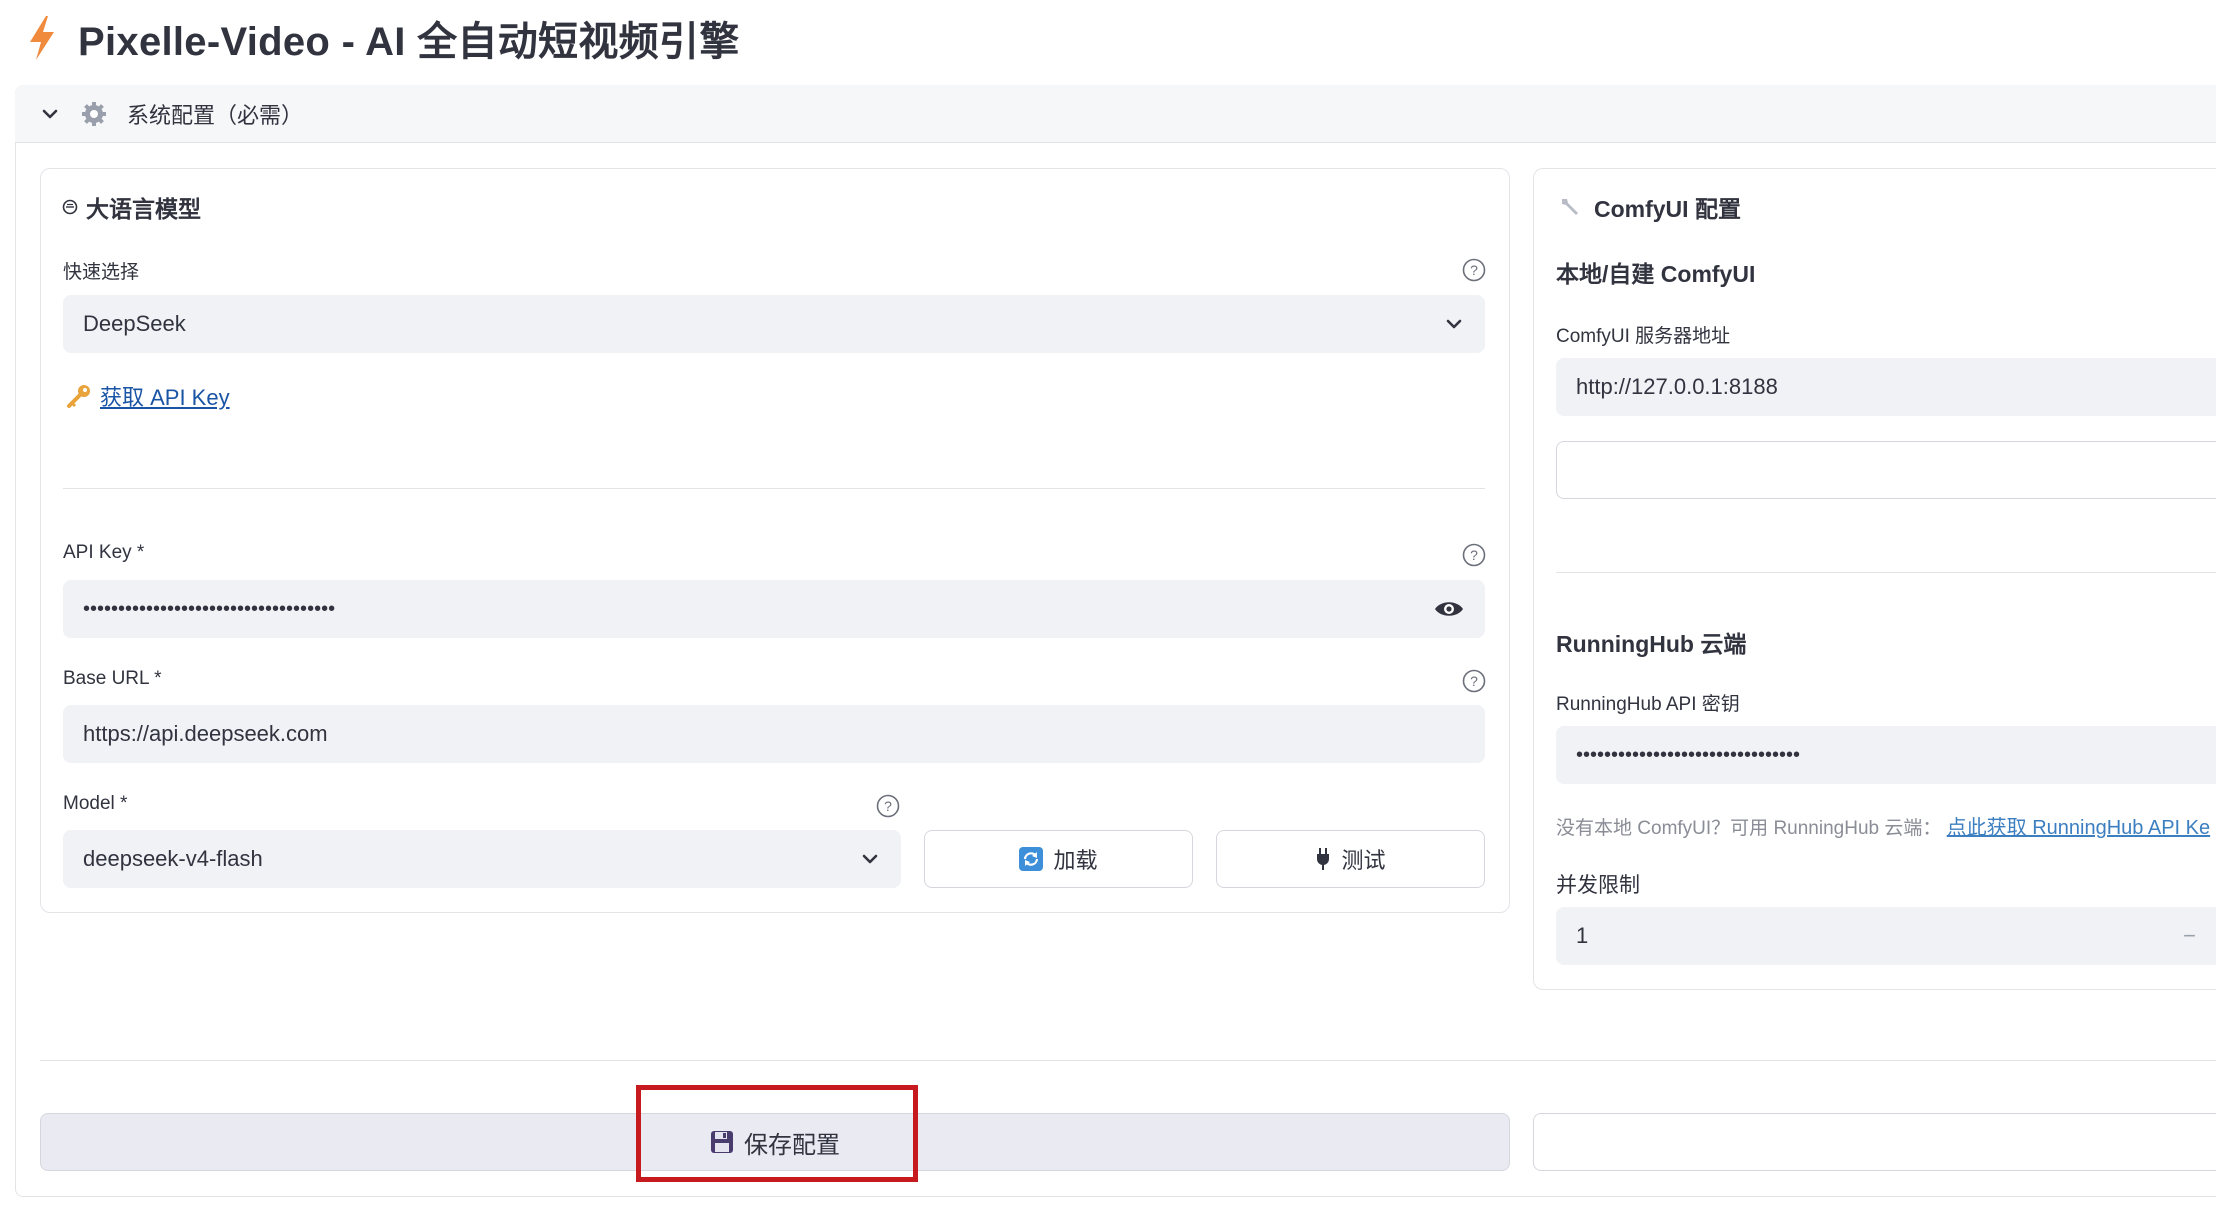 The height and width of the screenshot is (1215, 2216). I want to click on llm-heading-text: 大语言模型, so click(143, 209).